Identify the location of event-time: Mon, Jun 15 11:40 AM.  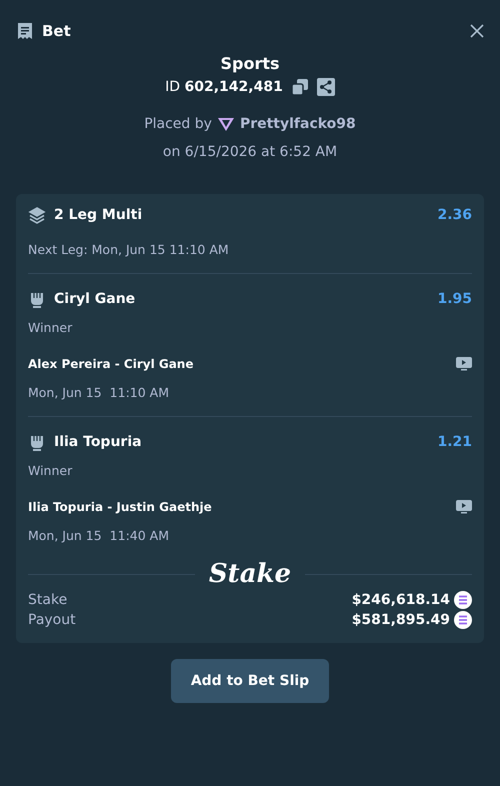
(99, 535).